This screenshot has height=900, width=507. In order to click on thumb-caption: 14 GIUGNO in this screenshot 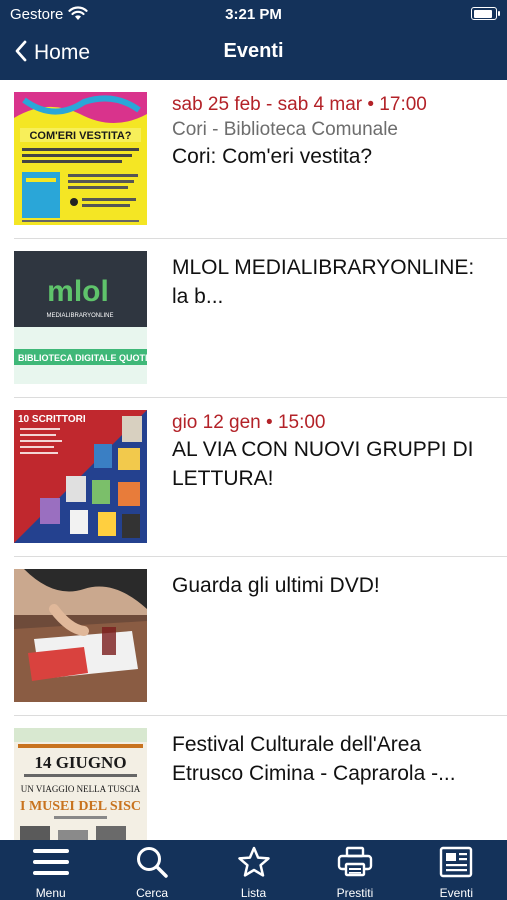, I will do `click(80, 762)`.